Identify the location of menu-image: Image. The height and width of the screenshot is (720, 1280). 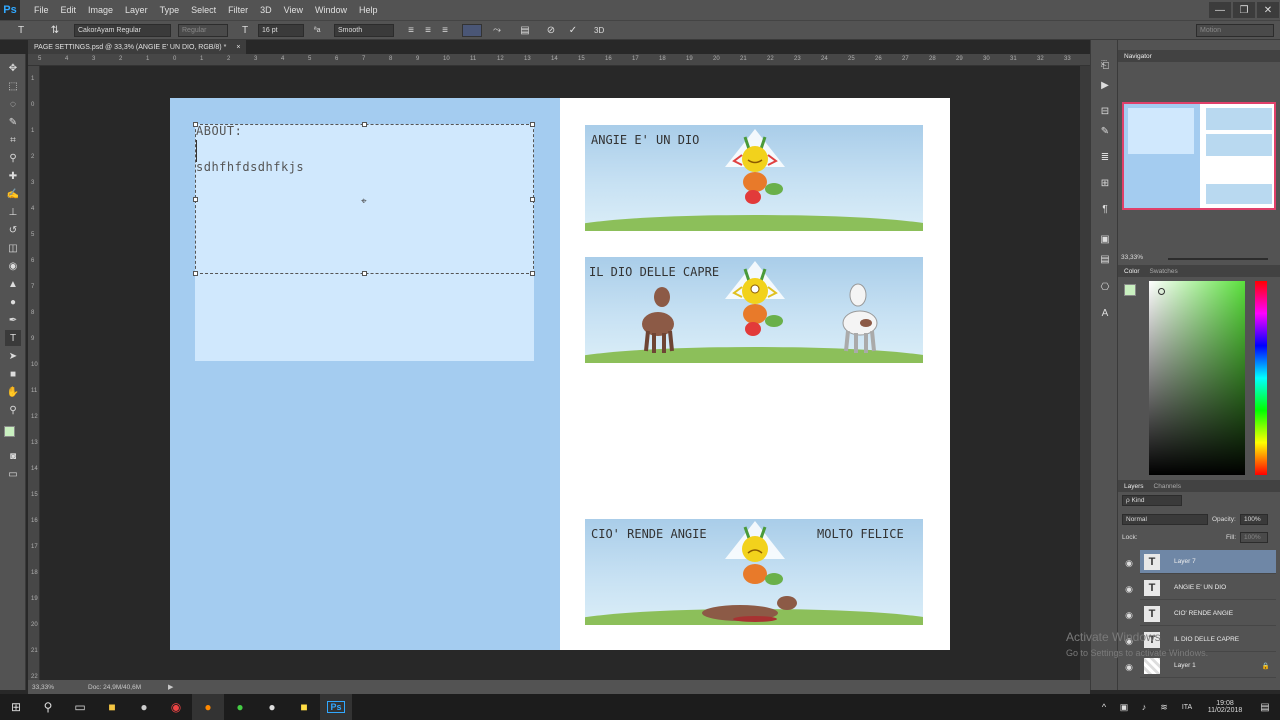
(100, 10).